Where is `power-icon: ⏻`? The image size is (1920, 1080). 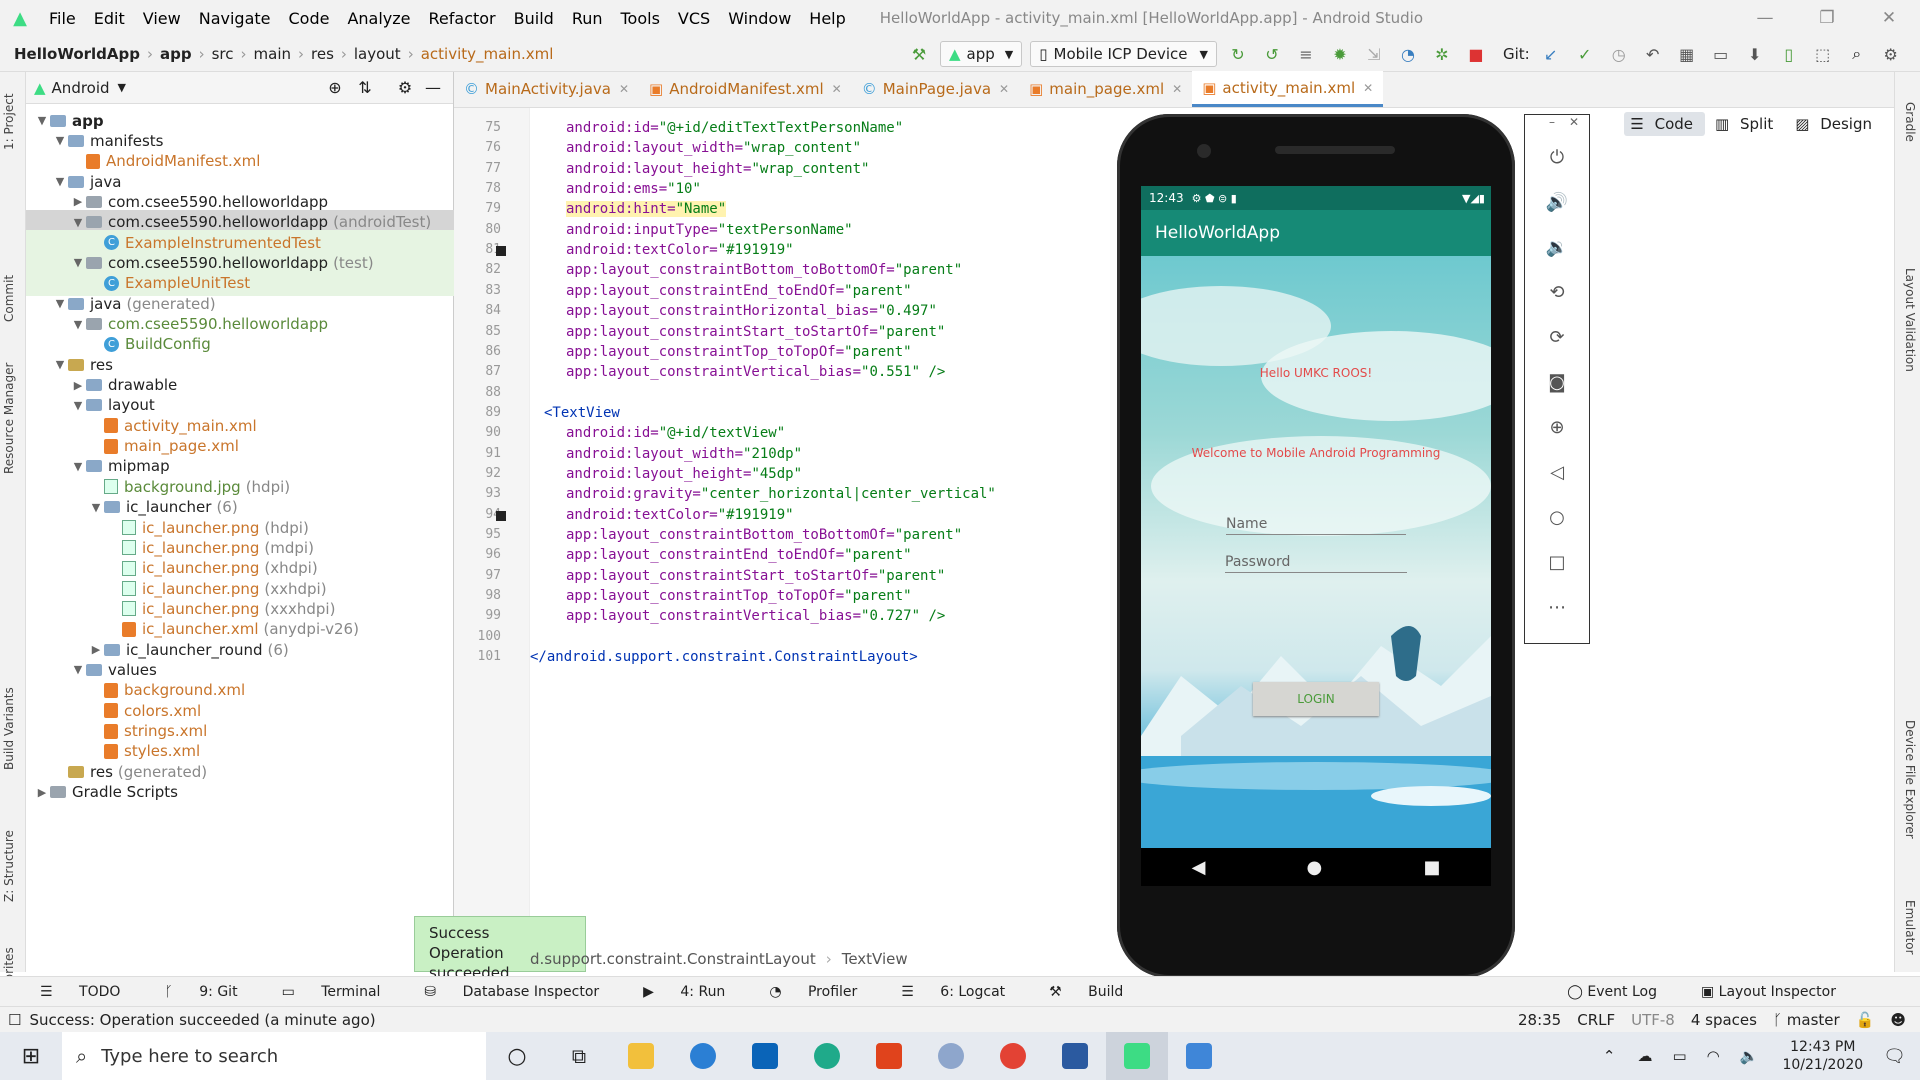
power-icon: ⏻ is located at coordinates (1557, 157).